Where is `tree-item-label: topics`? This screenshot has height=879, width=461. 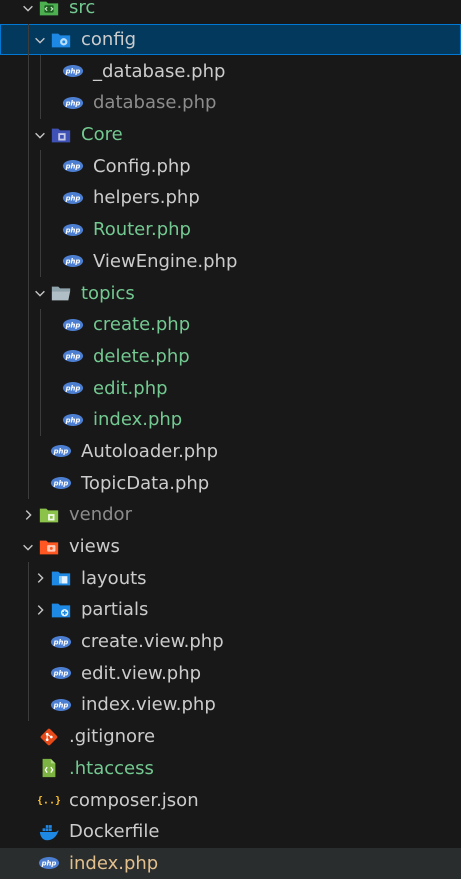
tree-item-label: topics is located at coordinates (108, 293).